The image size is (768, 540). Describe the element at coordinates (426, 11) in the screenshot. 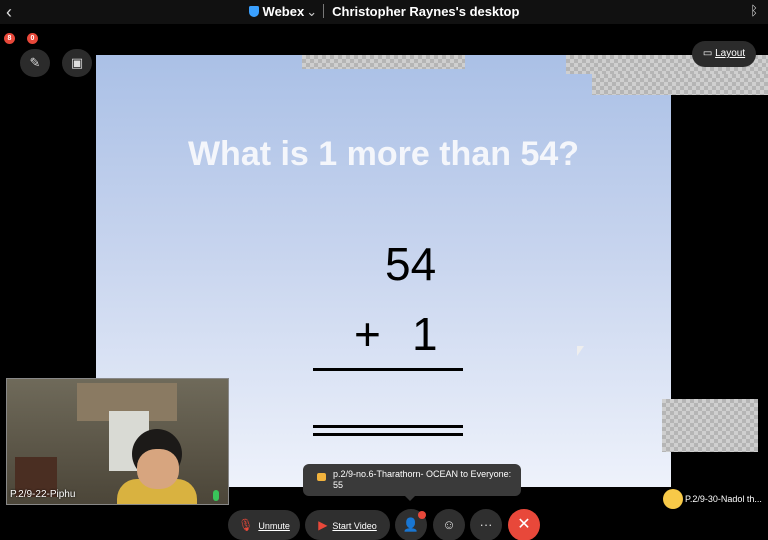

I see `session-title: Christopher Raynes's desktop` at that location.